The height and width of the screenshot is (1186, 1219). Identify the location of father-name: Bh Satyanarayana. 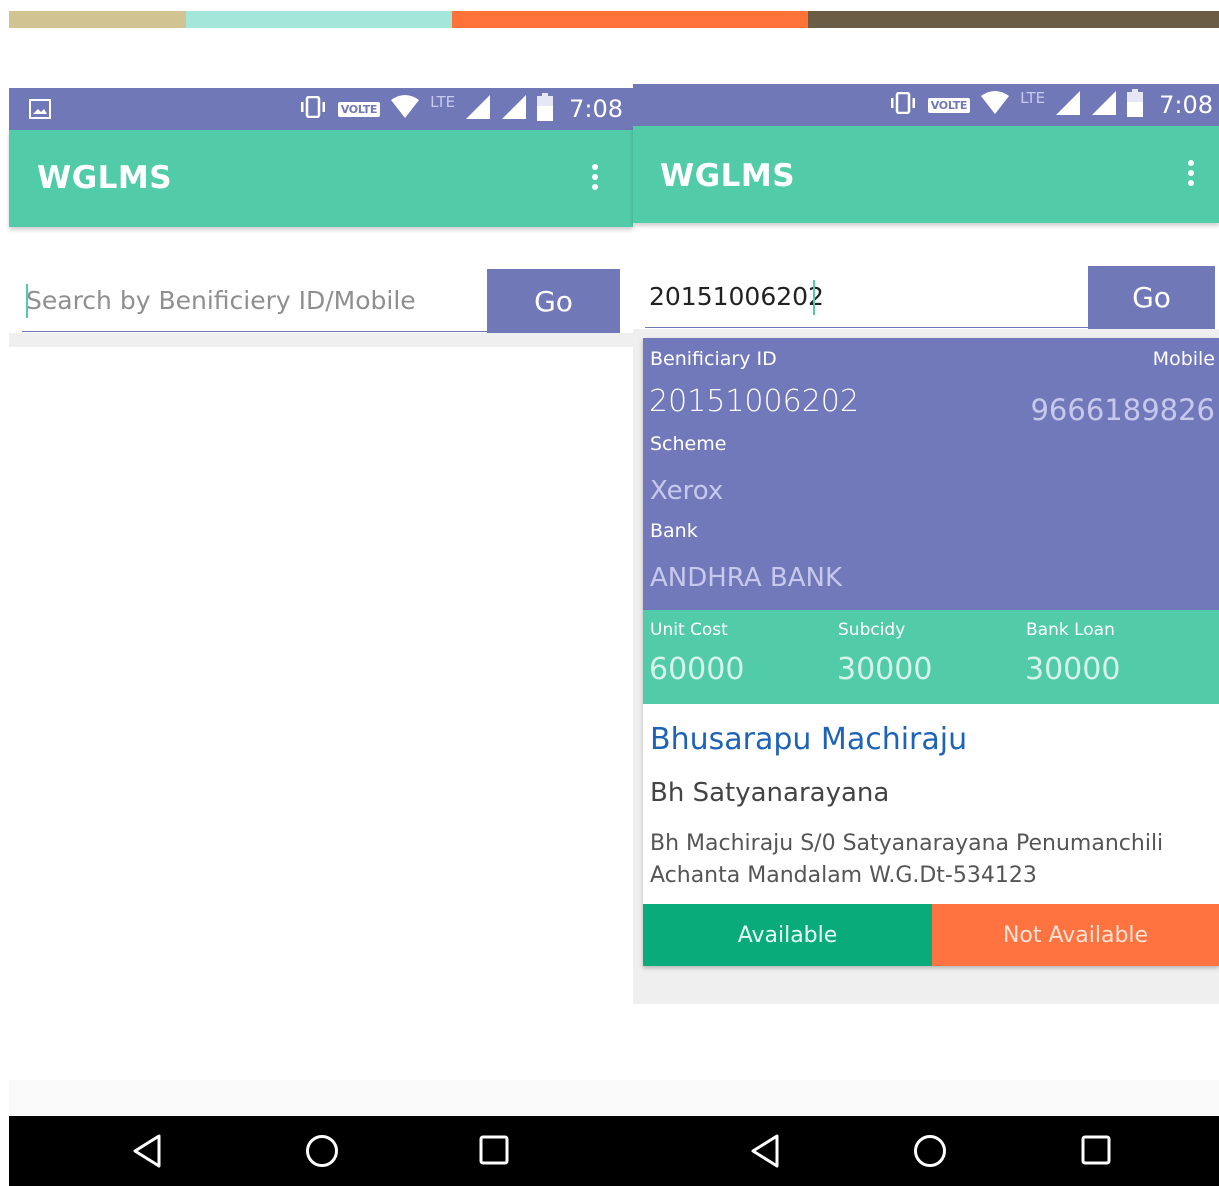
(770, 793).